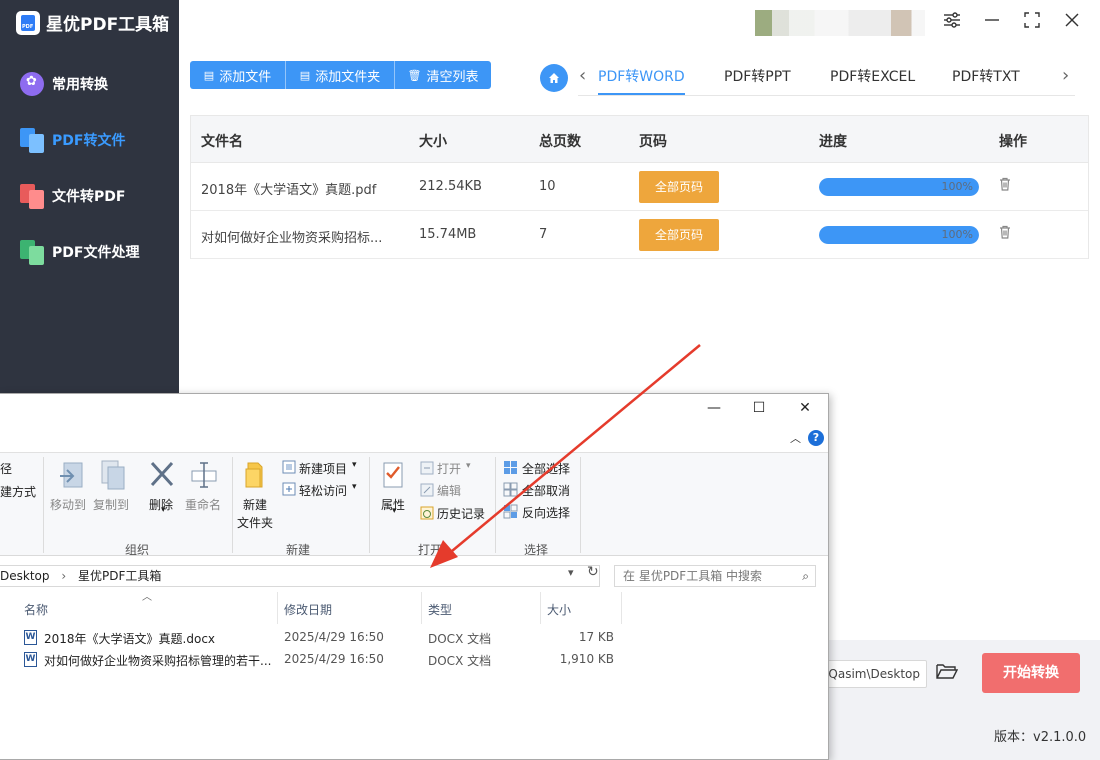 The image size is (1100, 760). What do you see at coordinates (805, 410) in the screenshot?
I see `explorer-close-icon: ✕` at bounding box center [805, 410].